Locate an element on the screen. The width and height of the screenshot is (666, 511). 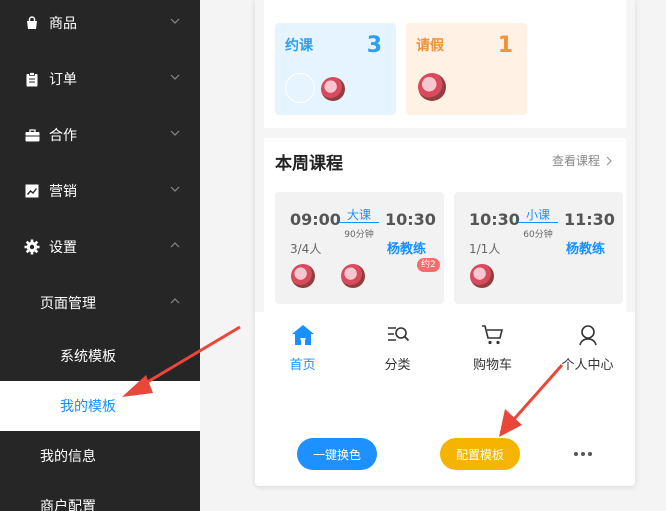
sidebar-item-label: 商品 is located at coordinates (63, 24).